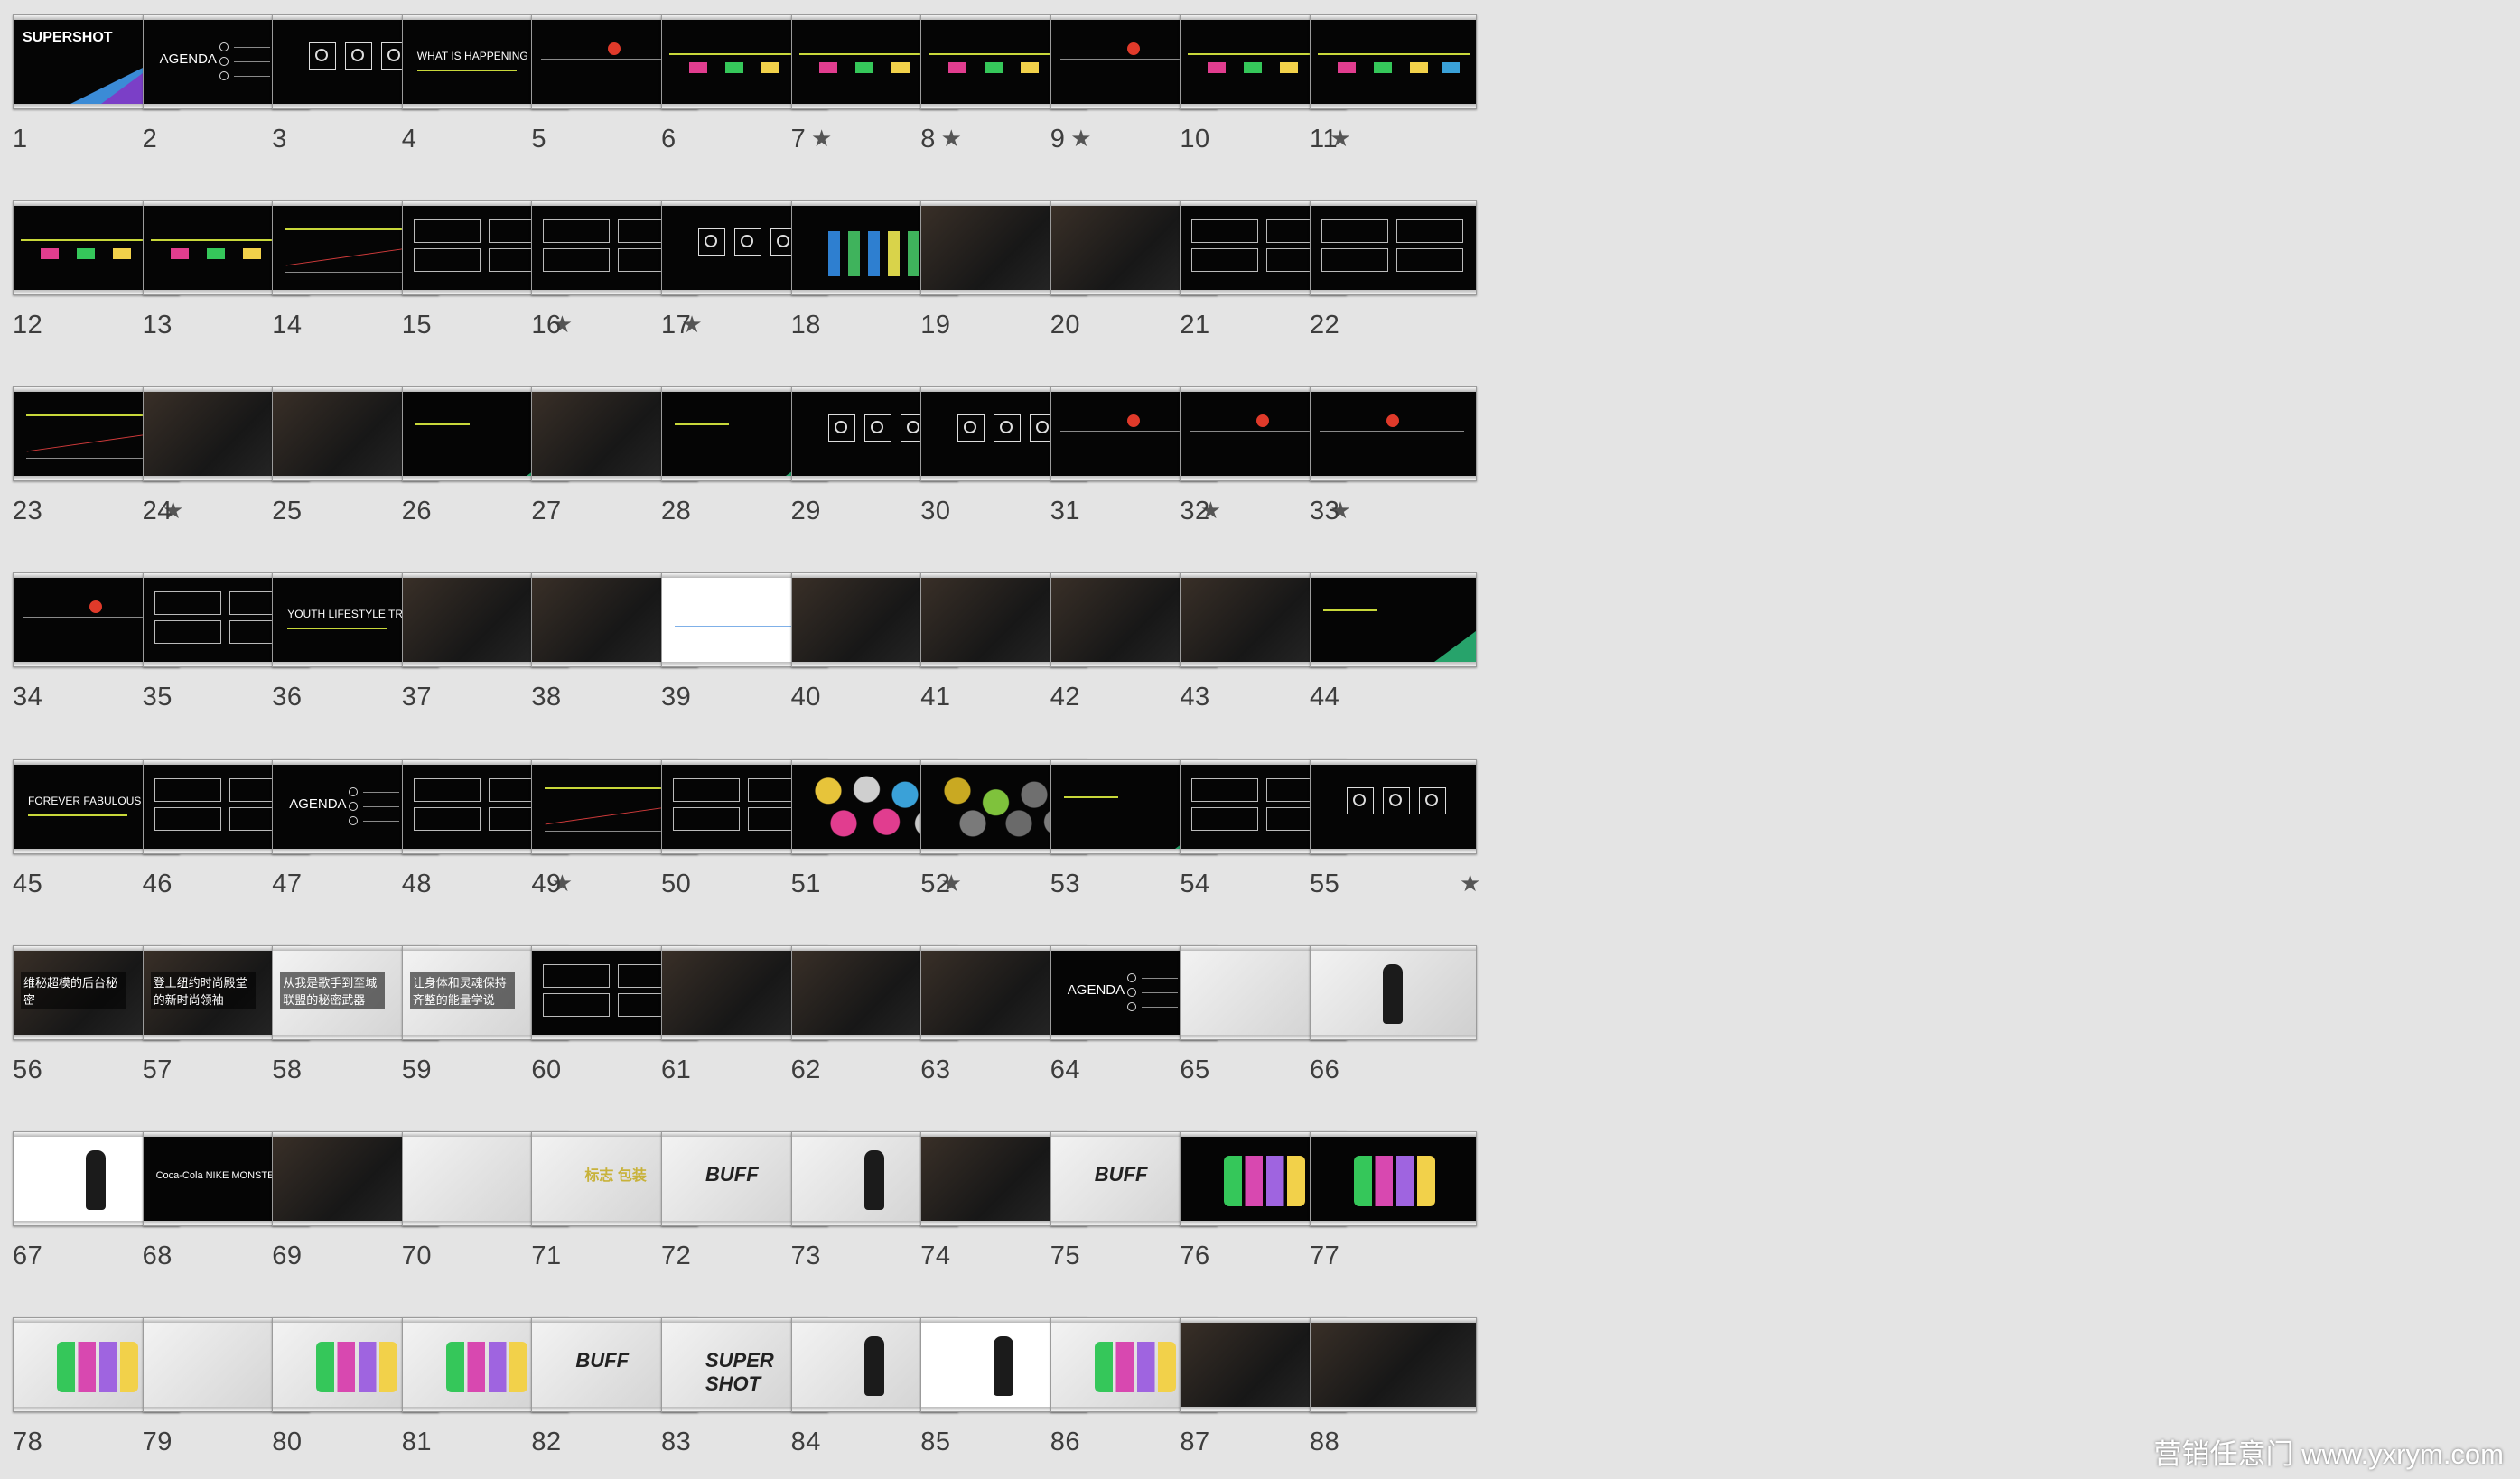 Image resolution: width=2520 pixels, height=1479 pixels. Describe the element at coordinates (409, 139) in the screenshot. I see `slide-number: 4` at that location.